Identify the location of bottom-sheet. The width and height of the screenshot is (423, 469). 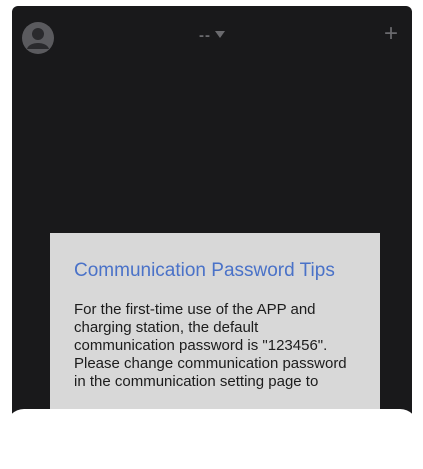
(212, 439).